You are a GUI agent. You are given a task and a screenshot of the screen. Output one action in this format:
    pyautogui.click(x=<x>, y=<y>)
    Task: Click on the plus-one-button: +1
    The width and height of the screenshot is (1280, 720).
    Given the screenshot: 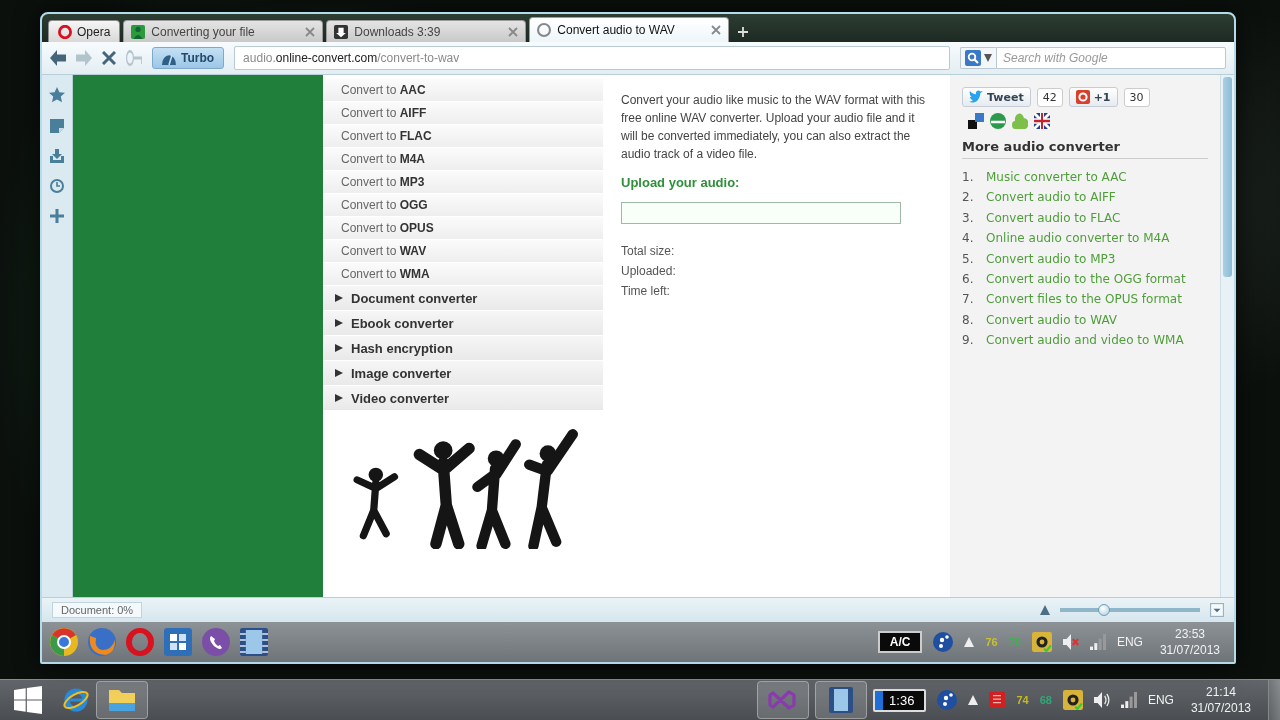 What is the action you would take?
    pyautogui.click(x=1093, y=97)
    